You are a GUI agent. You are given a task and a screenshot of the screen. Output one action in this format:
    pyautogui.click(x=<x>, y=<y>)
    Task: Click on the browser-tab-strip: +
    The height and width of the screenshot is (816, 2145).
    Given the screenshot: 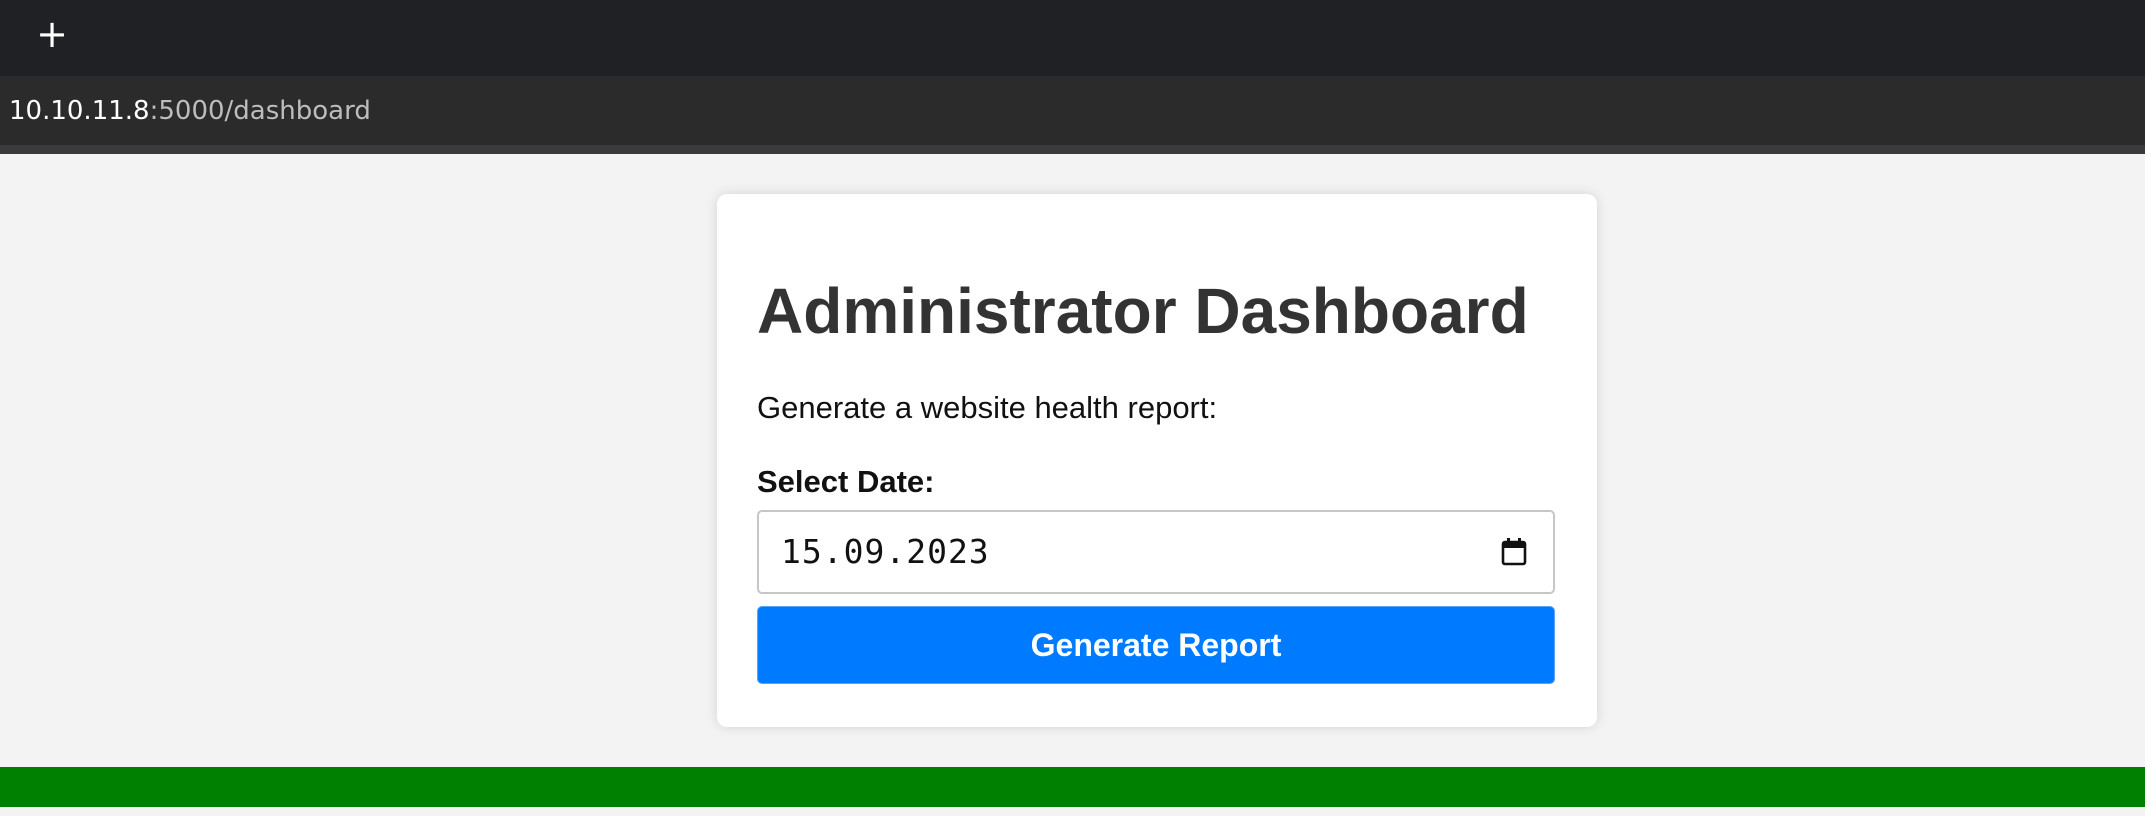 What is the action you would take?
    pyautogui.click(x=1072, y=35)
    